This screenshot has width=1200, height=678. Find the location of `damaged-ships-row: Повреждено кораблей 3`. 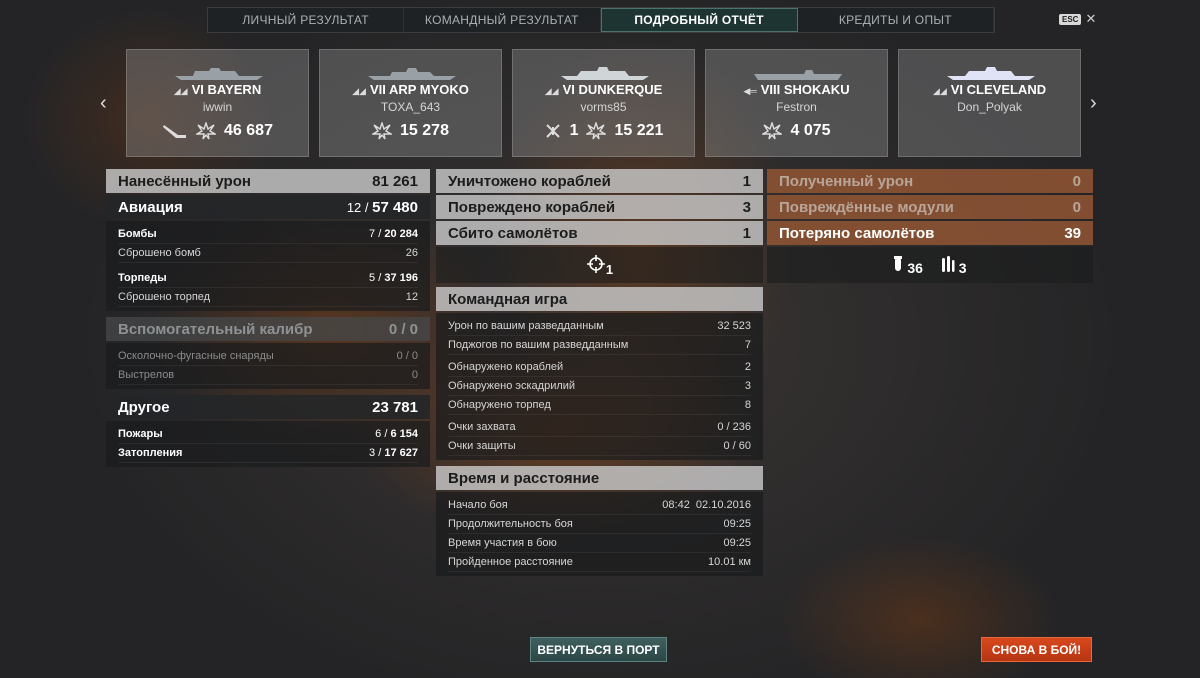

damaged-ships-row: Повреждено кораблей 3 is located at coordinates (599, 207).